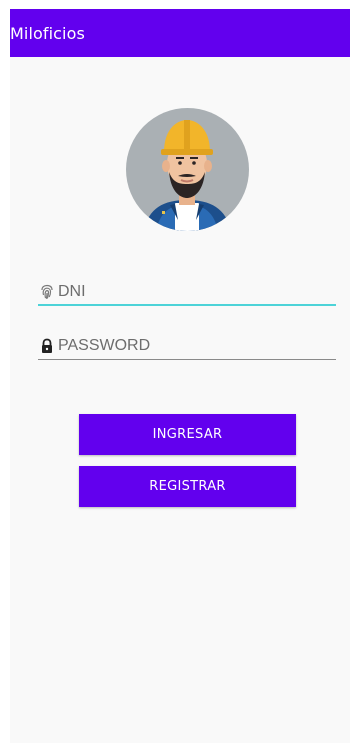 This screenshot has height=751, width=354. Describe the element at coordinates (47, 346) in the screenshot. I see `lock-icon` at that location.